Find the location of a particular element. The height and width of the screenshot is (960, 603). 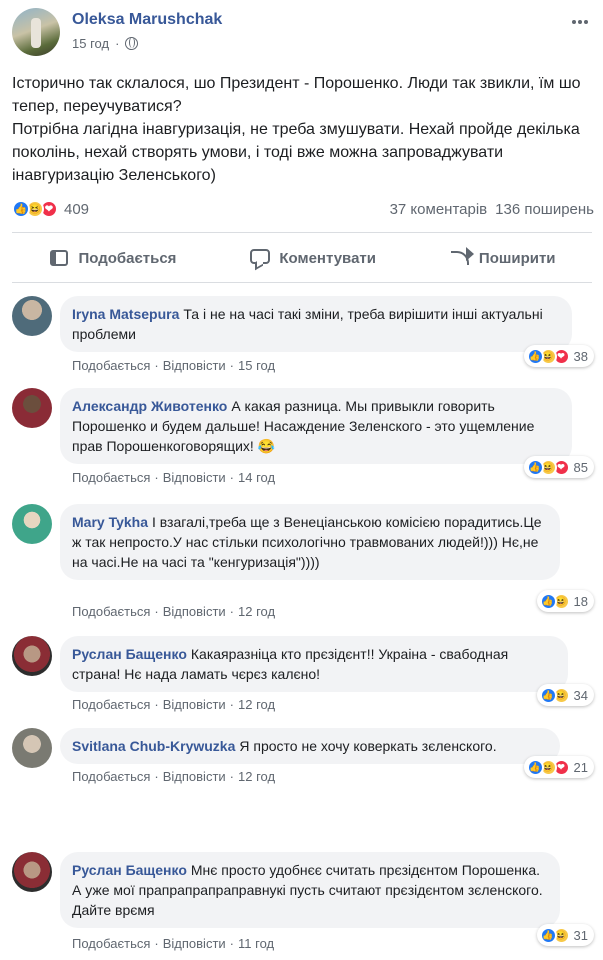

share-button: Поширити is located at coordinates (502, 257).